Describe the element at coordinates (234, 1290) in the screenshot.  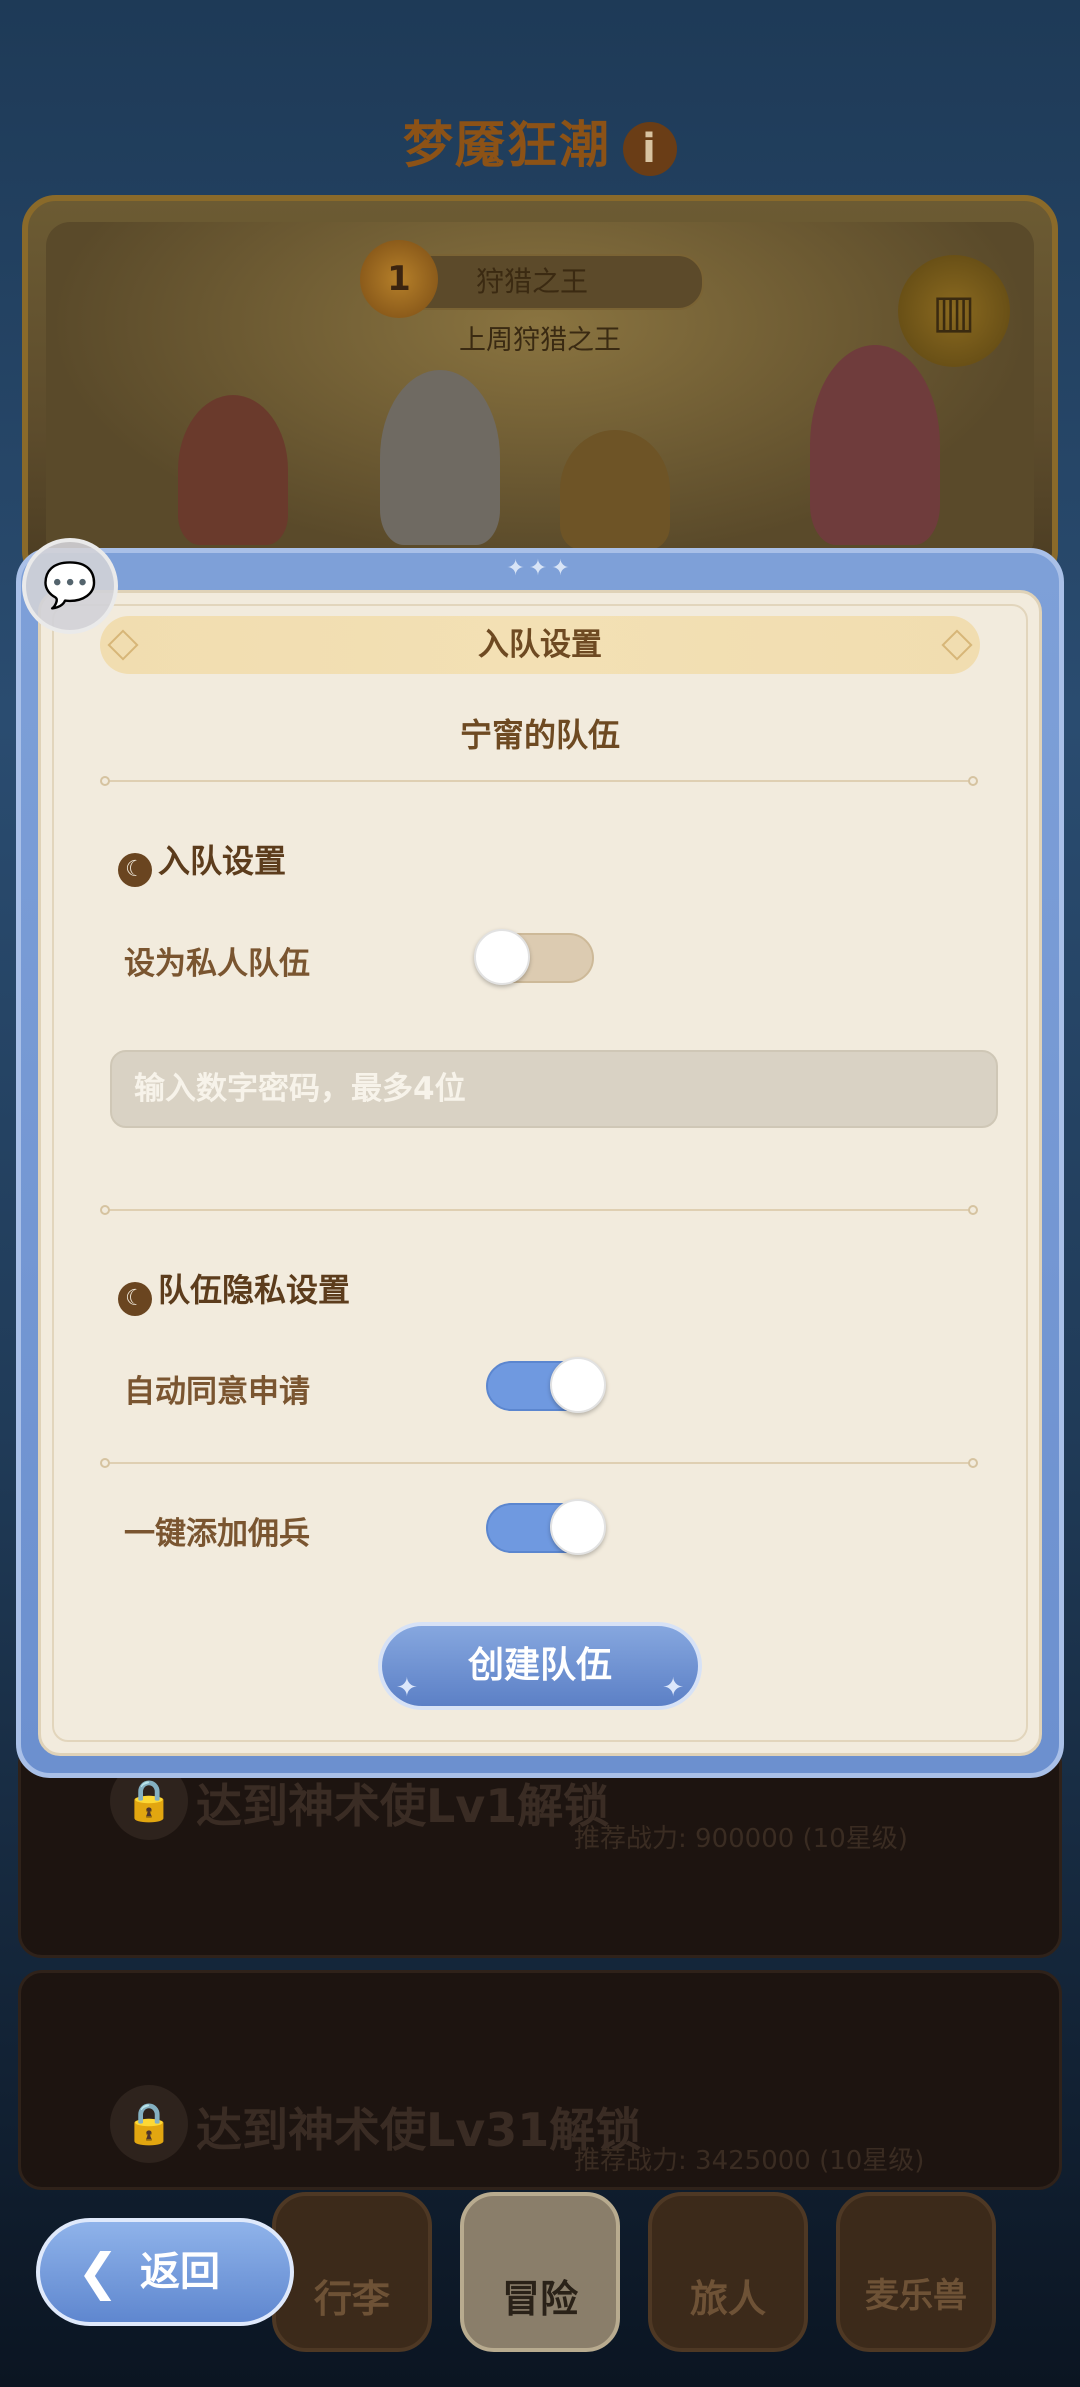
I see `privacy-settings-heading: ☾ 队伍隐私设置` at that location.